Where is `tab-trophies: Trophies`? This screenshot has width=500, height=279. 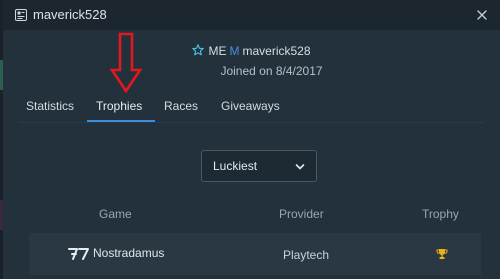 tab-trophies: Trophies is located at coordinates (119, 109).